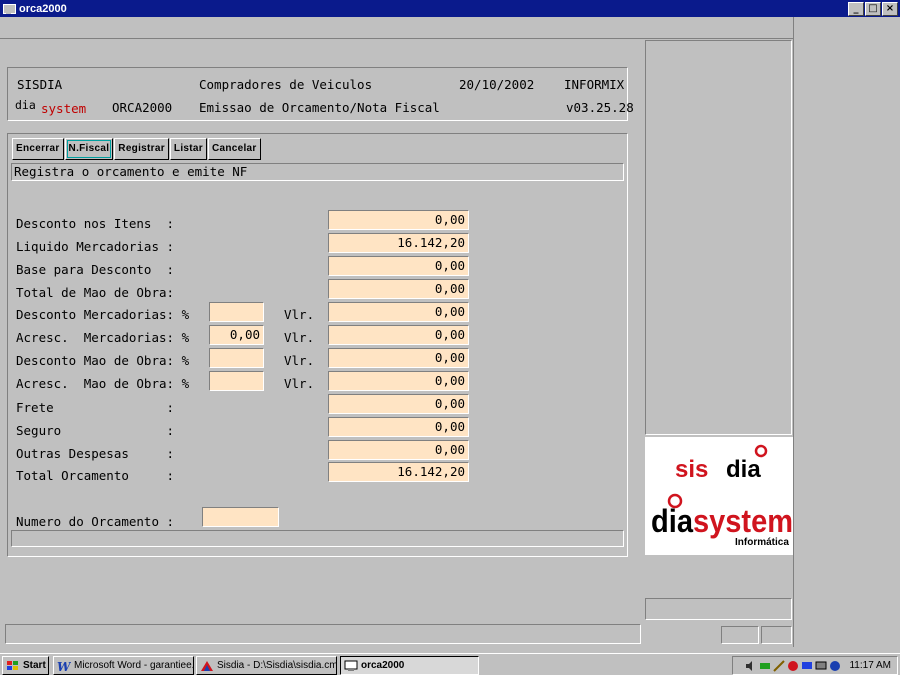 This screenshot has height=675, width=900. Describe the element at coordinates (234, 149) in the screenshot. I see `cancelar-button: Cancelar` at that location.